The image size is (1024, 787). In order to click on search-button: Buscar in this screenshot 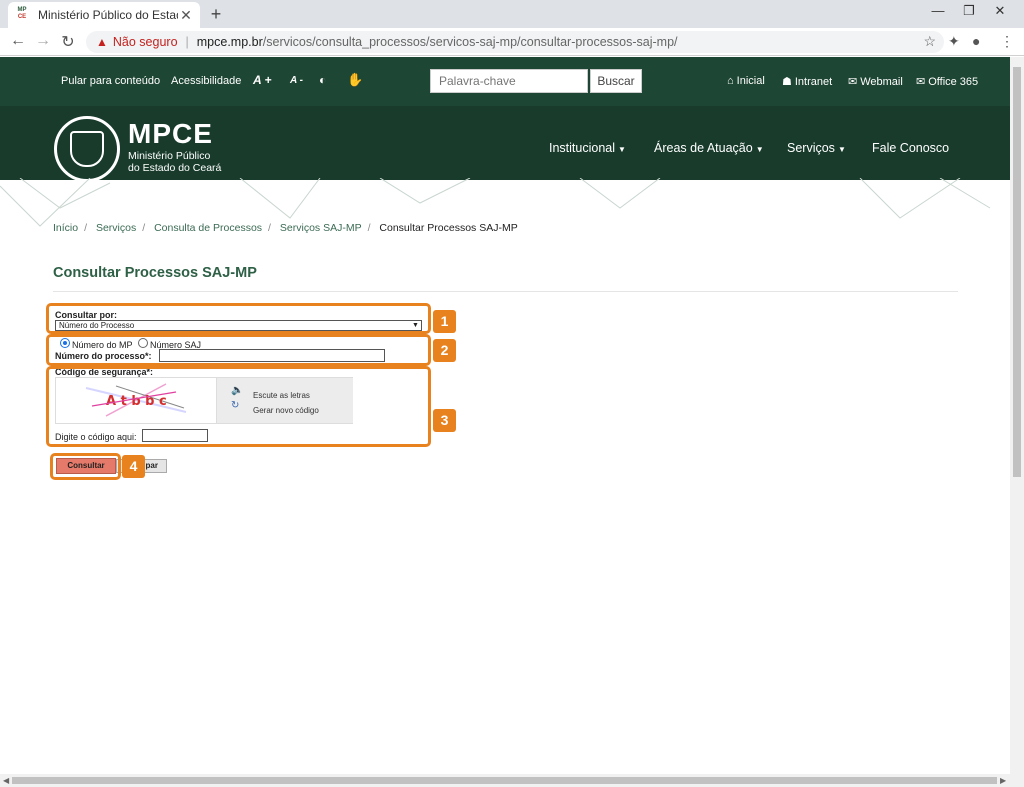, I will do `click(616, 81)`.